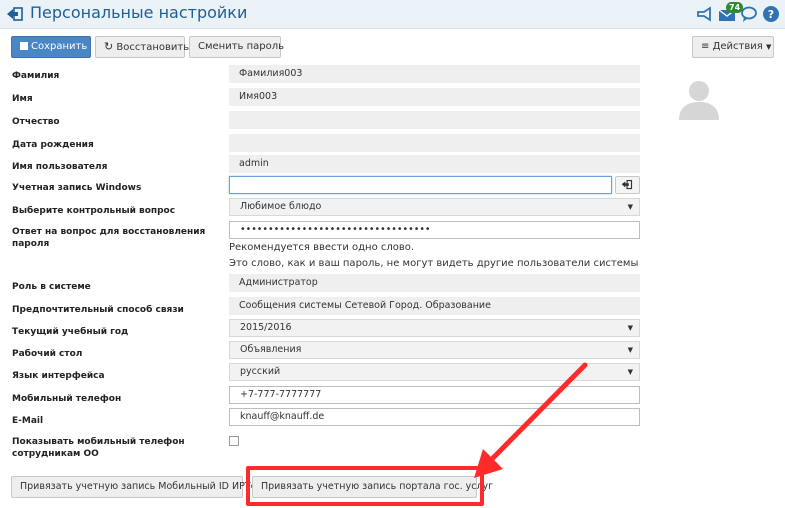 Image resolution: width=785 pixels, height=508 pixels. What do you see at coordinates (434, 120) in the screenshot?
I see `patronymic-field` at bounding box center [434, 120].